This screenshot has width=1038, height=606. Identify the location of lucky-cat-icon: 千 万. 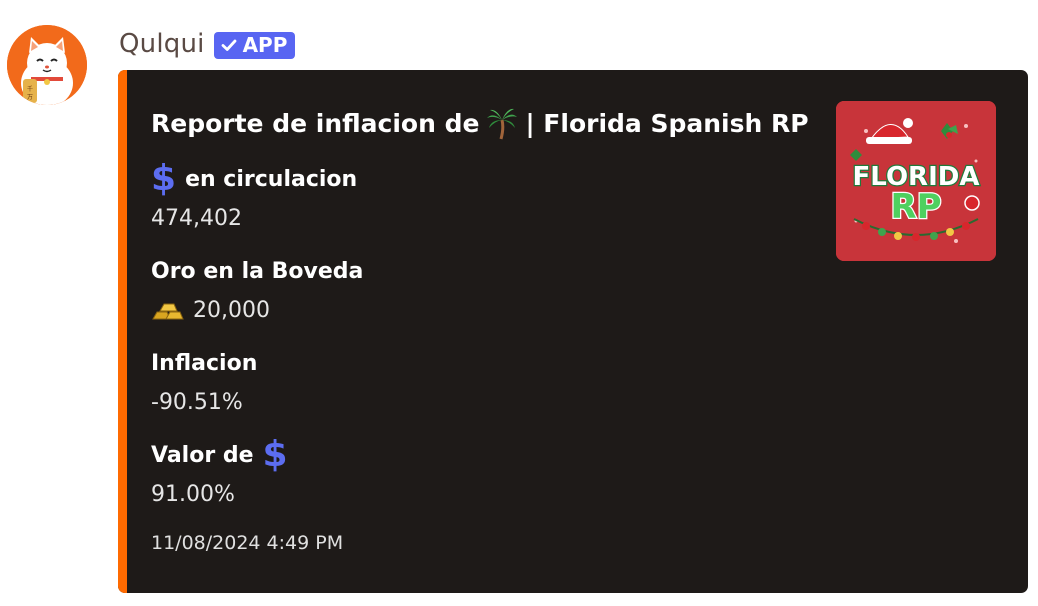
(47, 65).